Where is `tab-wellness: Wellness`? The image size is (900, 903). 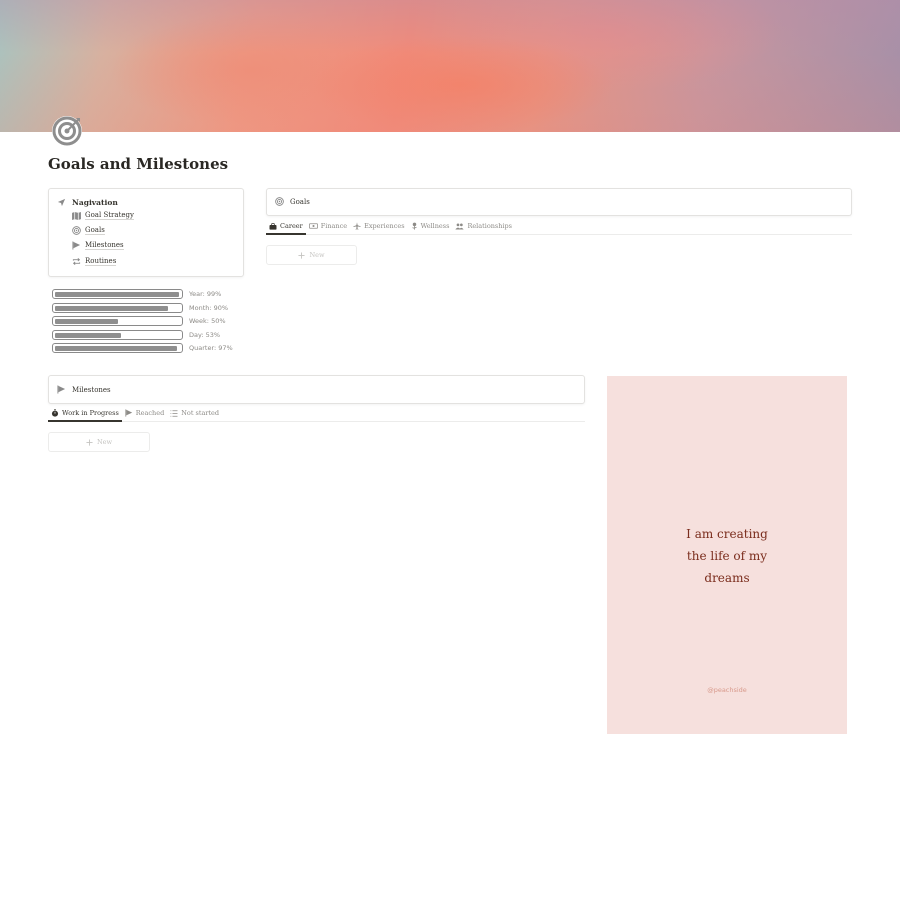 tab-wellness: Wellness is located at coordinates (430, 228).